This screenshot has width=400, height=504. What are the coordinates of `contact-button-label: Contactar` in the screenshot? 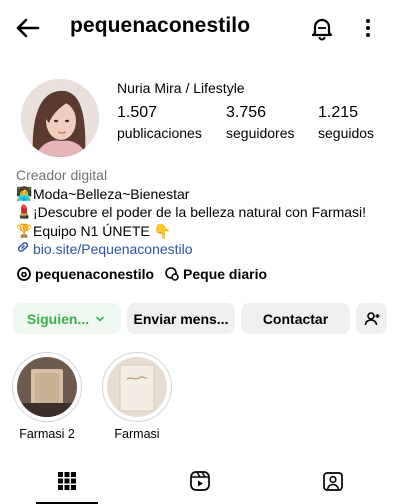 It's located at (295, 318).